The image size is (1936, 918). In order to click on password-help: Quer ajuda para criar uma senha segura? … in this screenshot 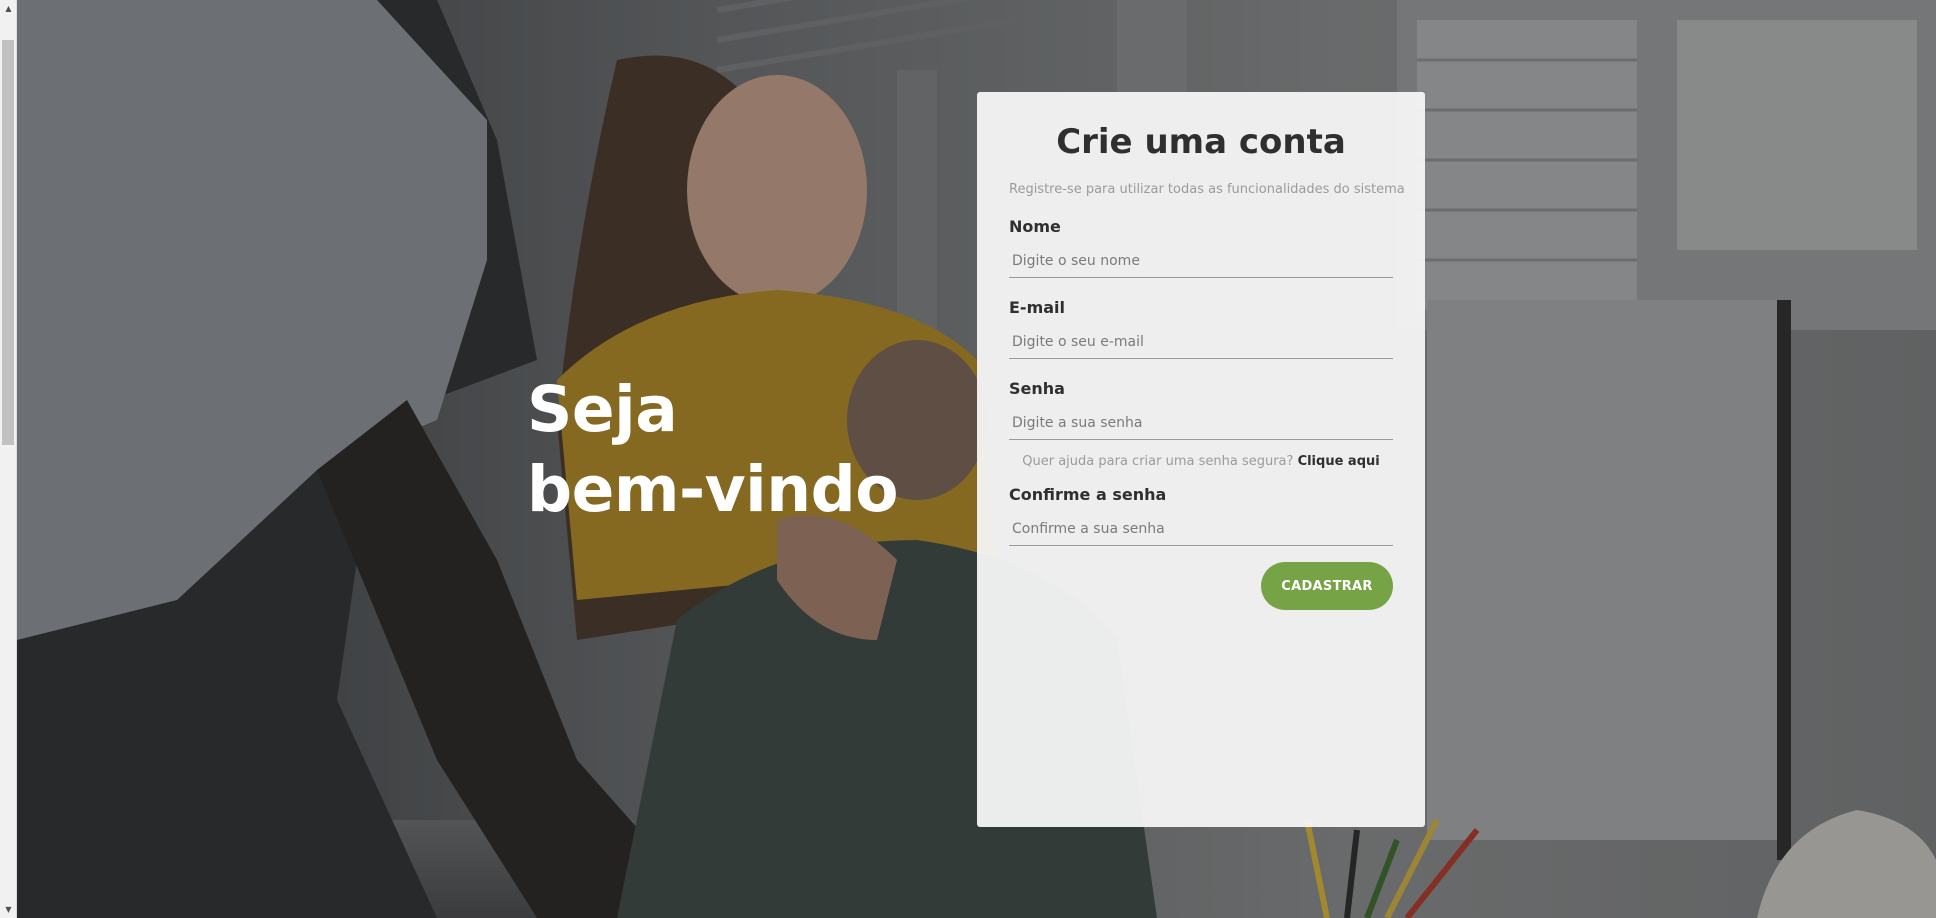, I will do `click(1201, 461)`.